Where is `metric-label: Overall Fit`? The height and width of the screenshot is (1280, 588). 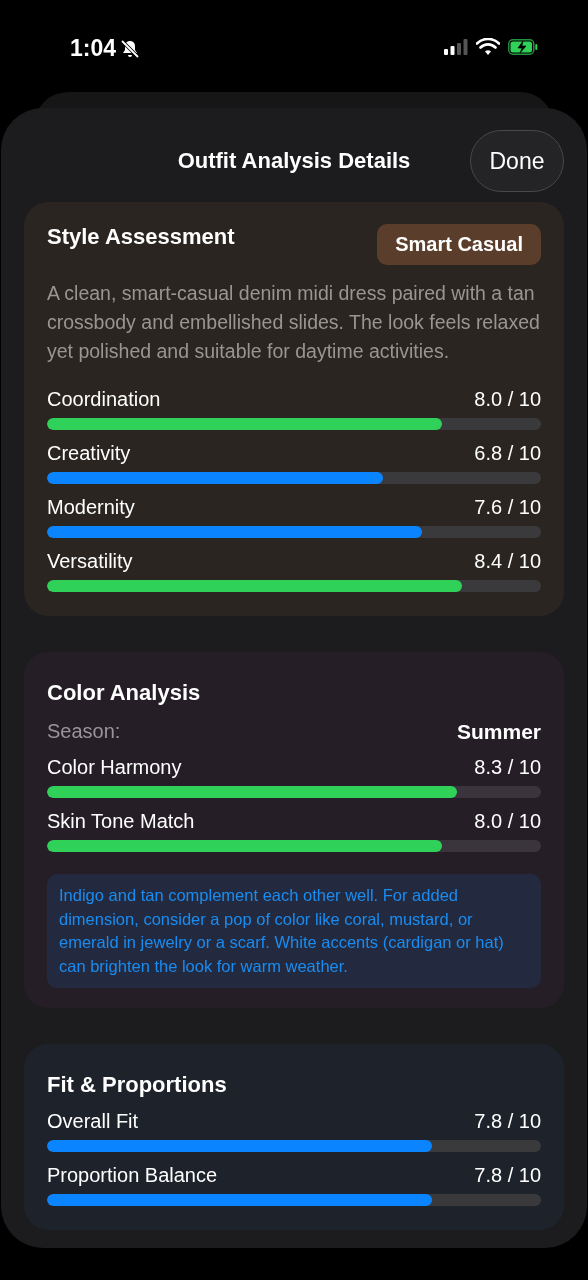 metric-label: Overall Fit is located at coordinates (93, 1121).